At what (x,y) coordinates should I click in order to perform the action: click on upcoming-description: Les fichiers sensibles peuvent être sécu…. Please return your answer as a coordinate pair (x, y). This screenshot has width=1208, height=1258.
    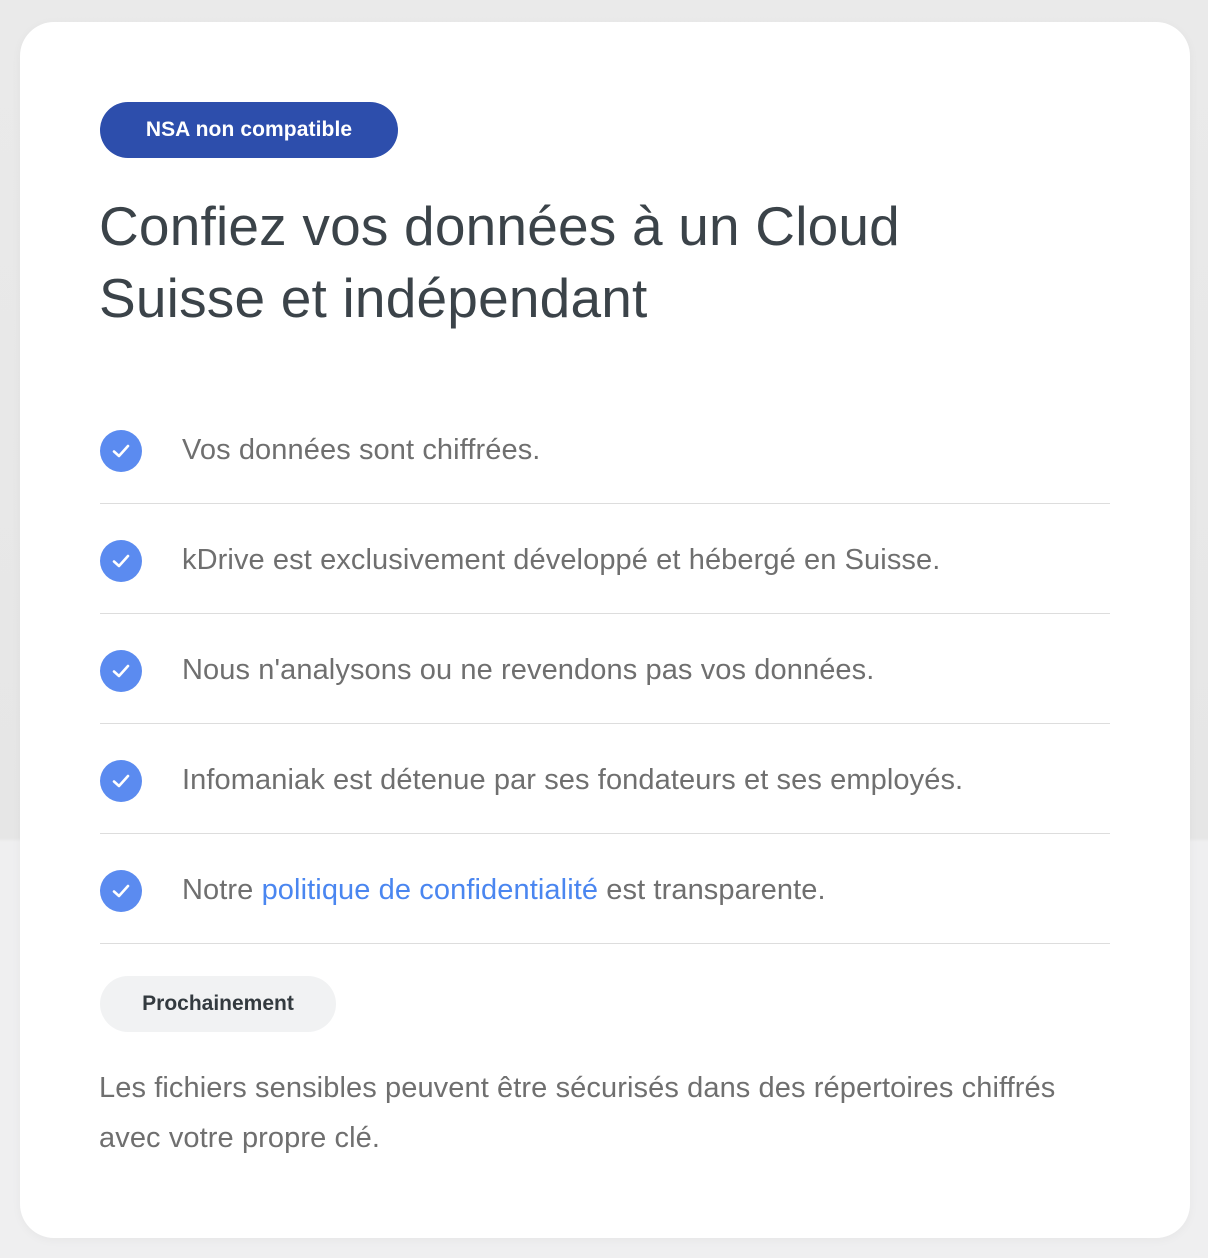
    Looking at the image, I should click on (577, 1113).